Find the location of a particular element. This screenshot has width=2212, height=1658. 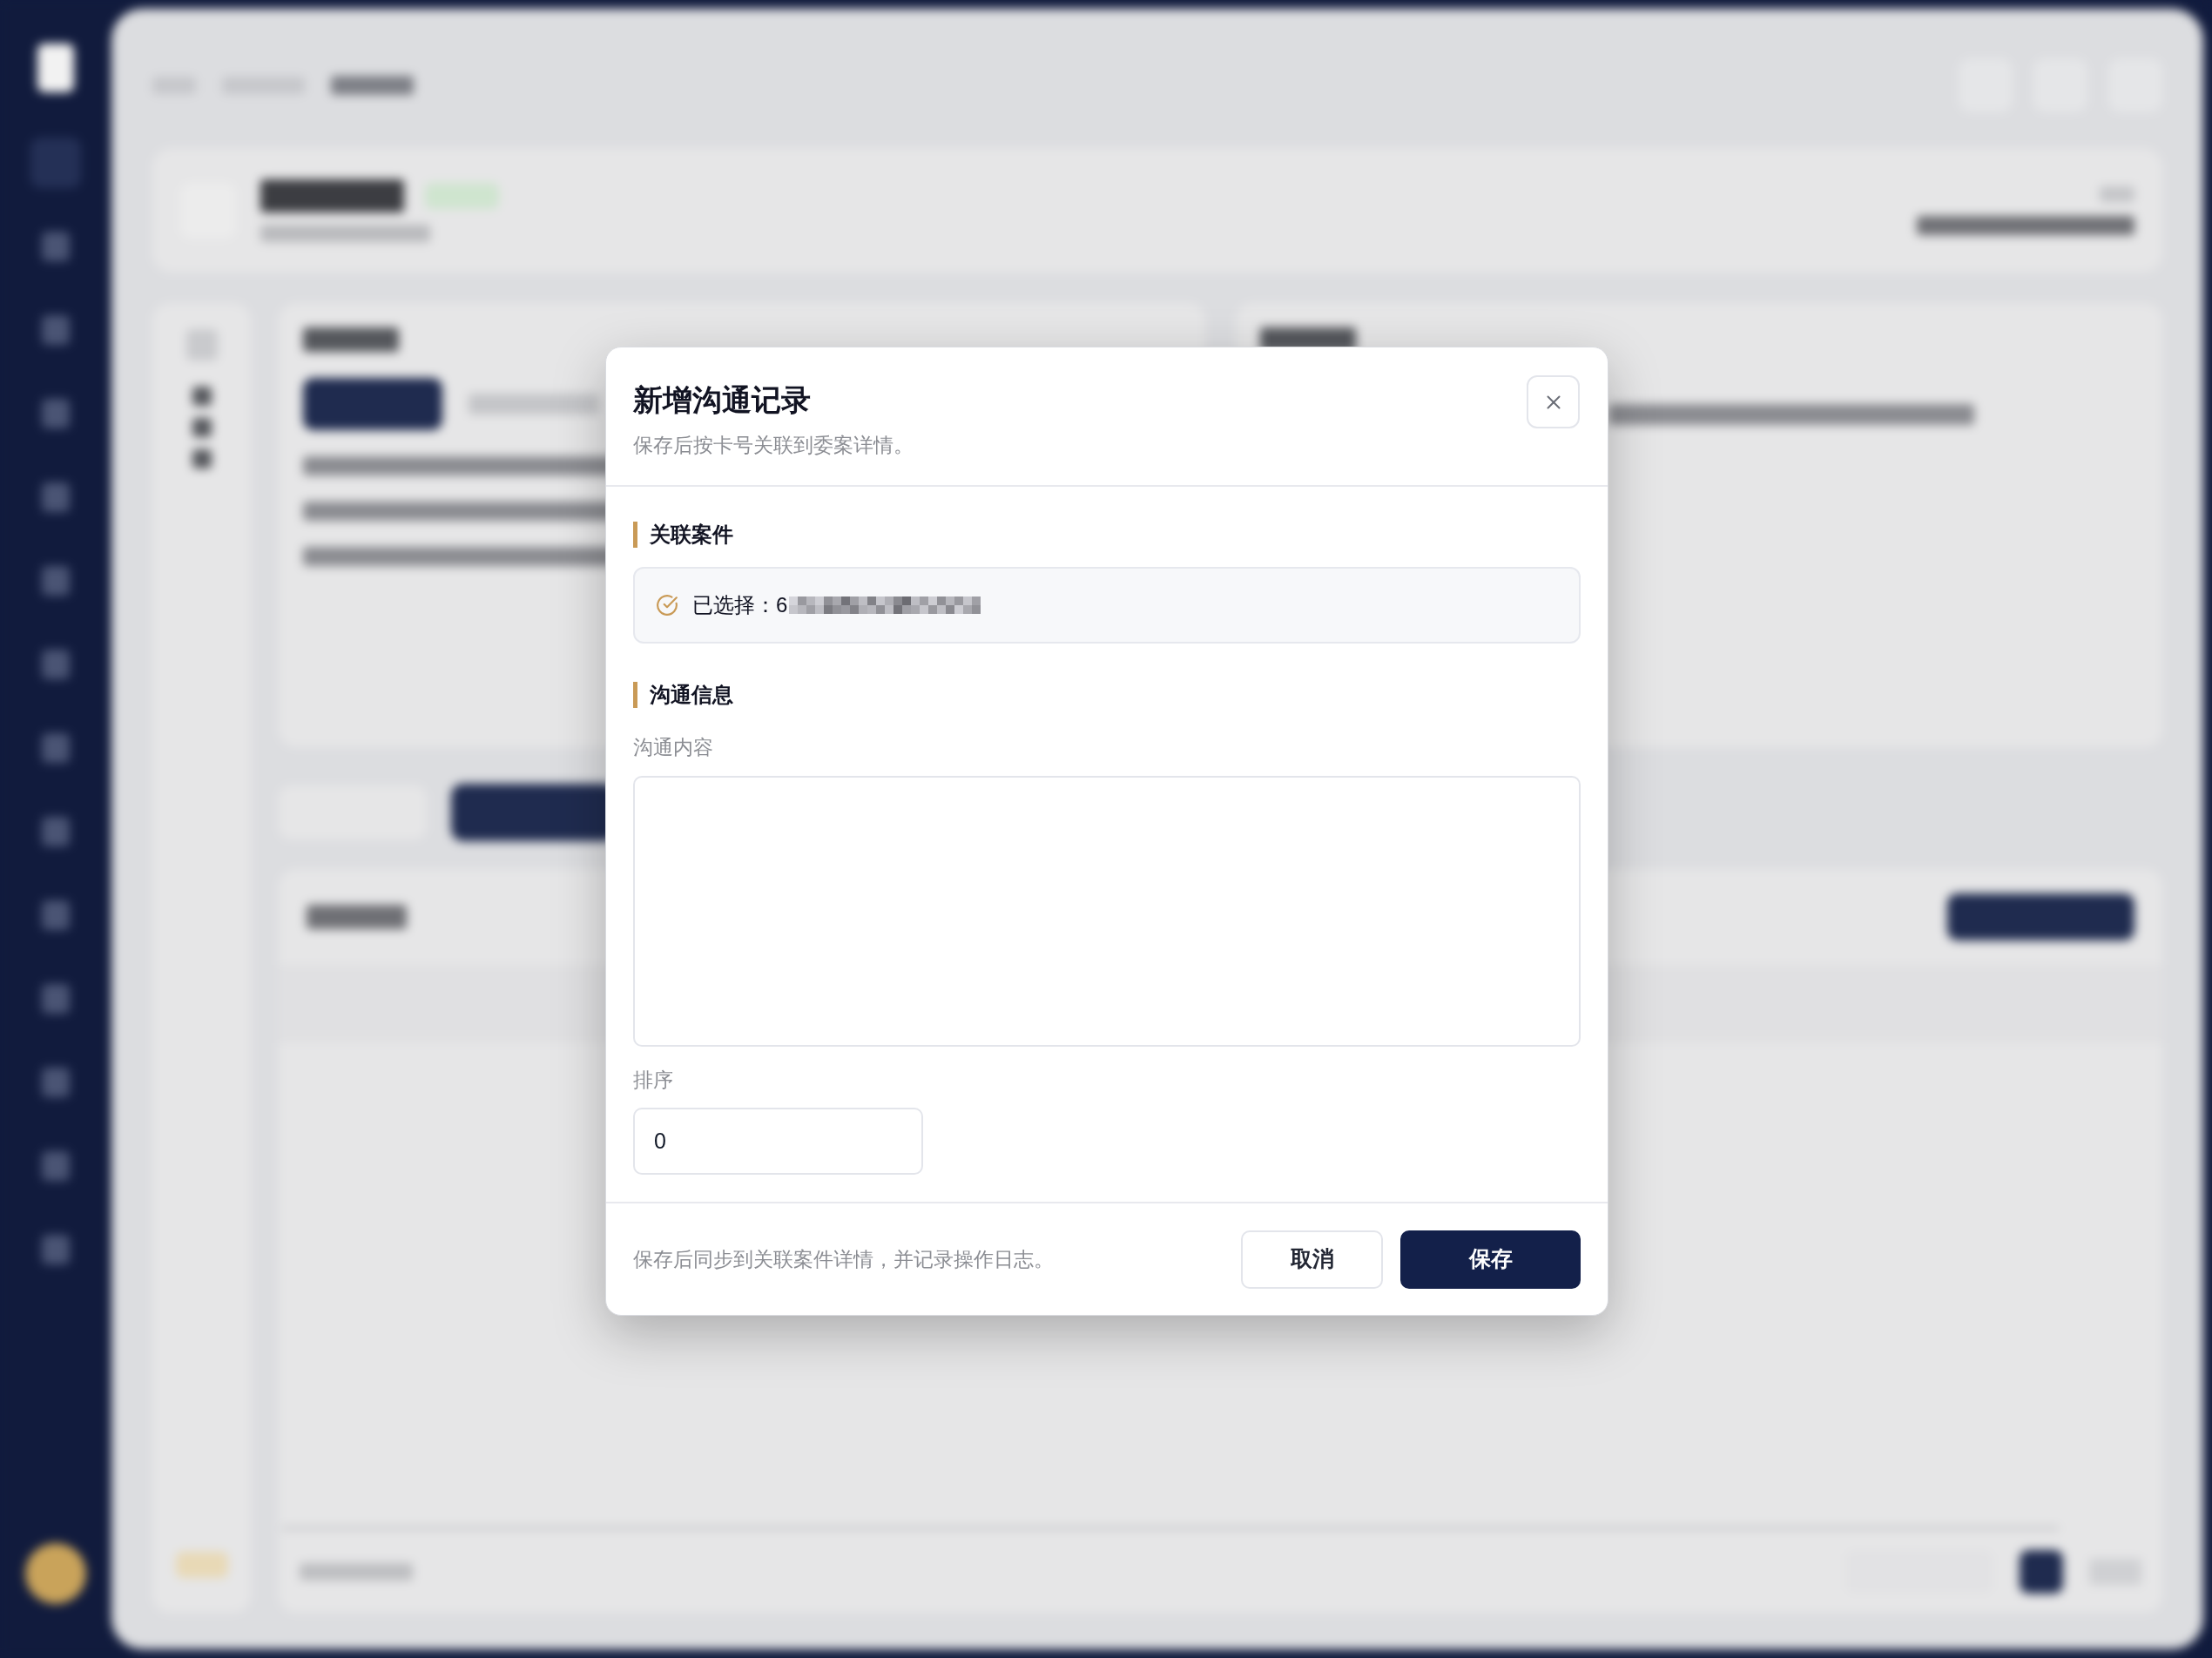

selected-case-text: 已选择：6 is located at coordinates (740, 605).